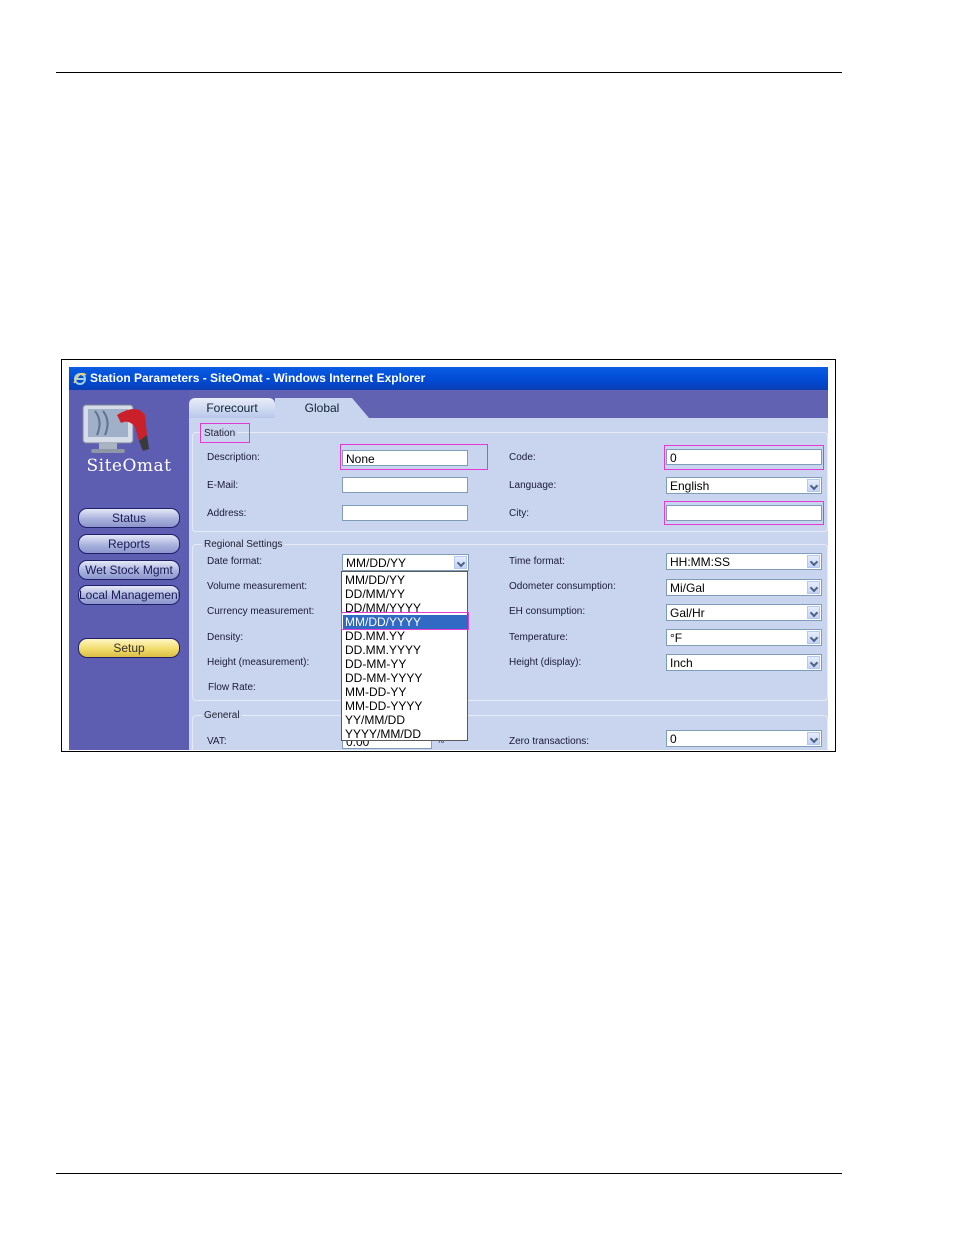 The width and height of the screenshot is (954, 1235). What do you see at coordinates (383, 608) in the screenshot?
I see `date-format-option: DD/MM/YYYY` at bounding box center [383, 608].